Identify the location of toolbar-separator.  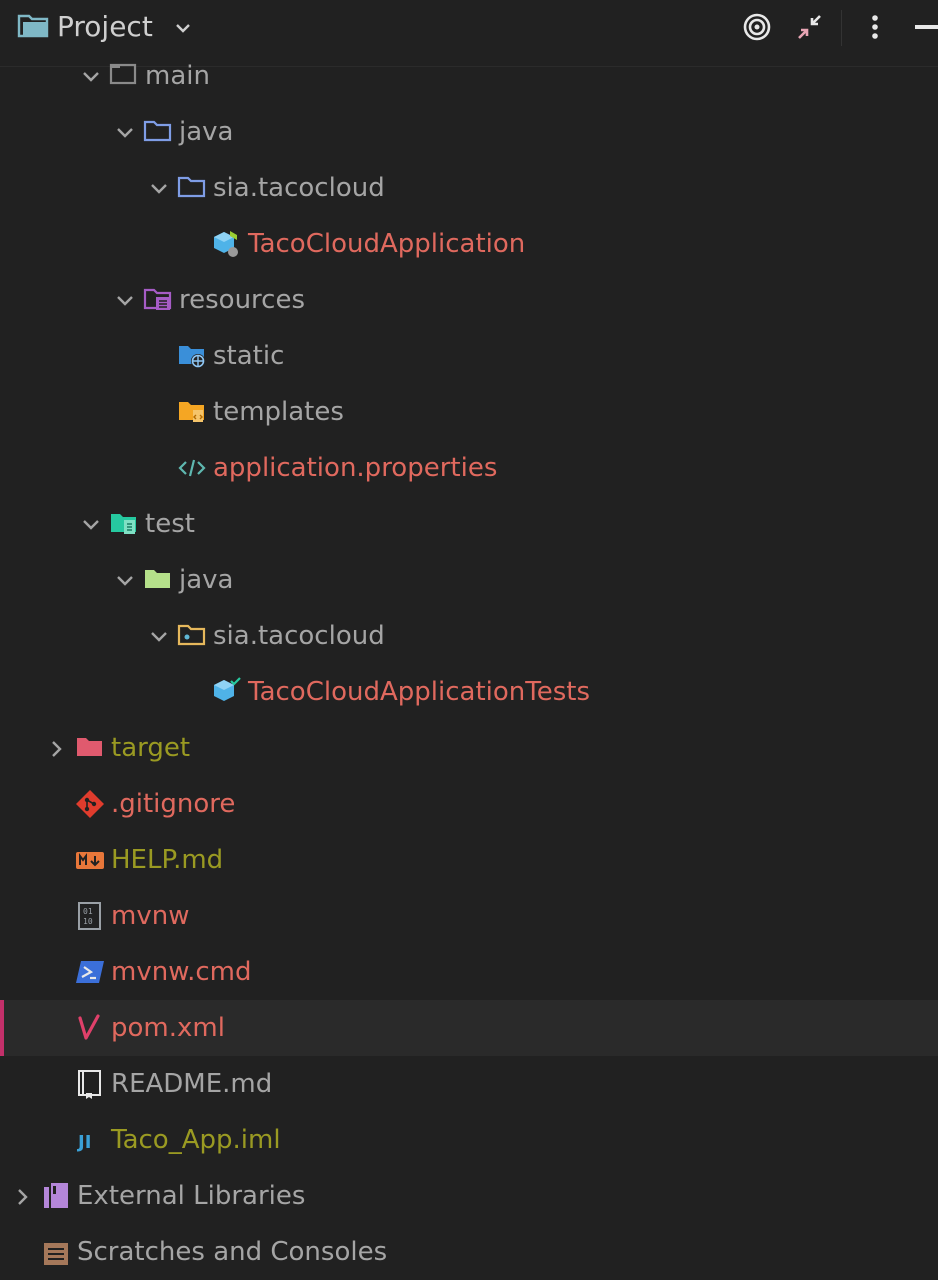
(841, 28).